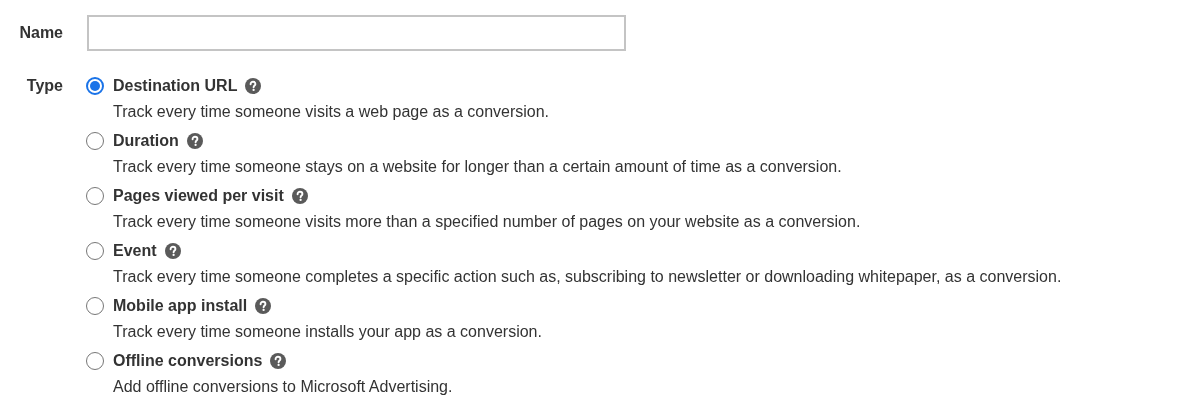  What do you see at coordinates (44, 86) in the screenshot?
I see `field-label: Type` at bounding box center [44, 86].